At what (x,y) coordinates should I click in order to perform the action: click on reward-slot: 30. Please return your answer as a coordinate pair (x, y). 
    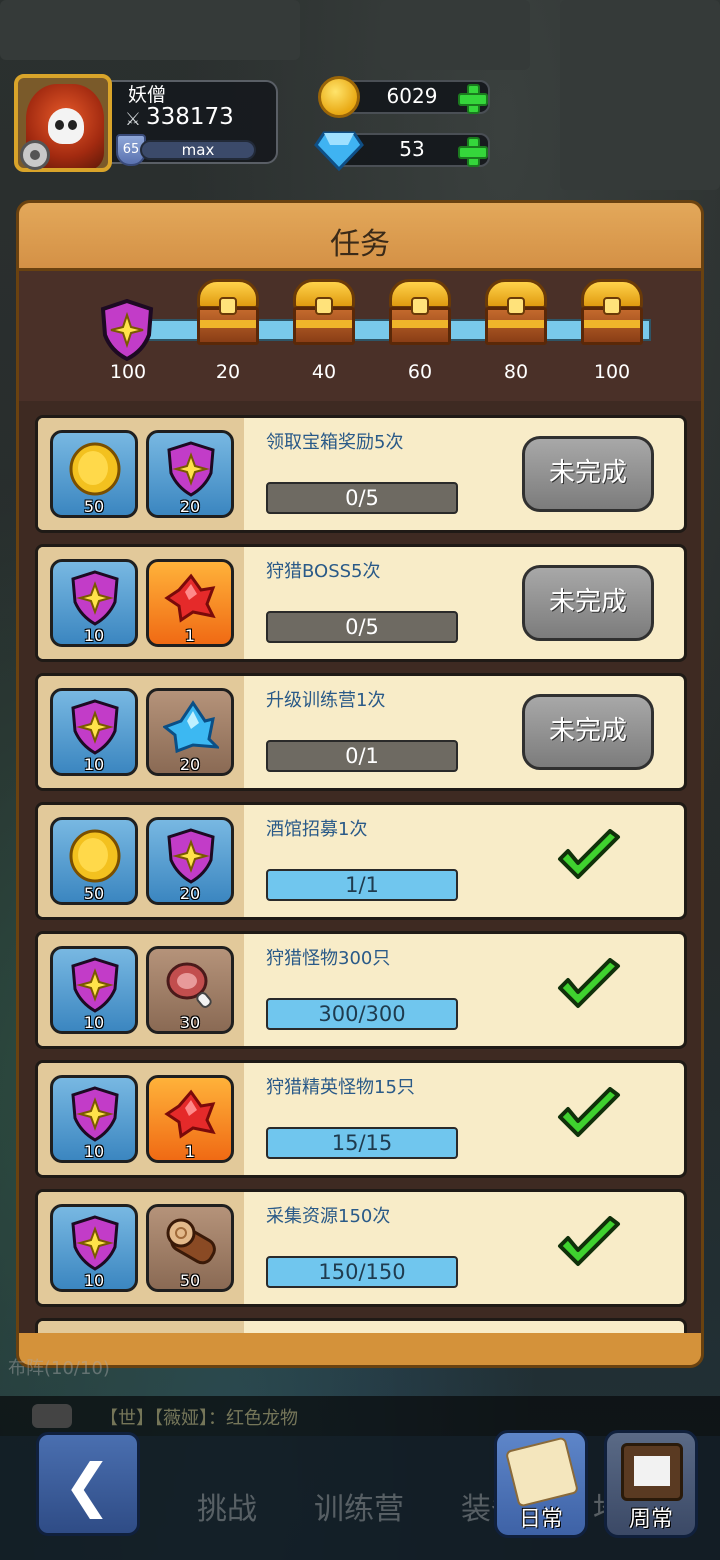
    Looking at the image, I should click on (190, 990).